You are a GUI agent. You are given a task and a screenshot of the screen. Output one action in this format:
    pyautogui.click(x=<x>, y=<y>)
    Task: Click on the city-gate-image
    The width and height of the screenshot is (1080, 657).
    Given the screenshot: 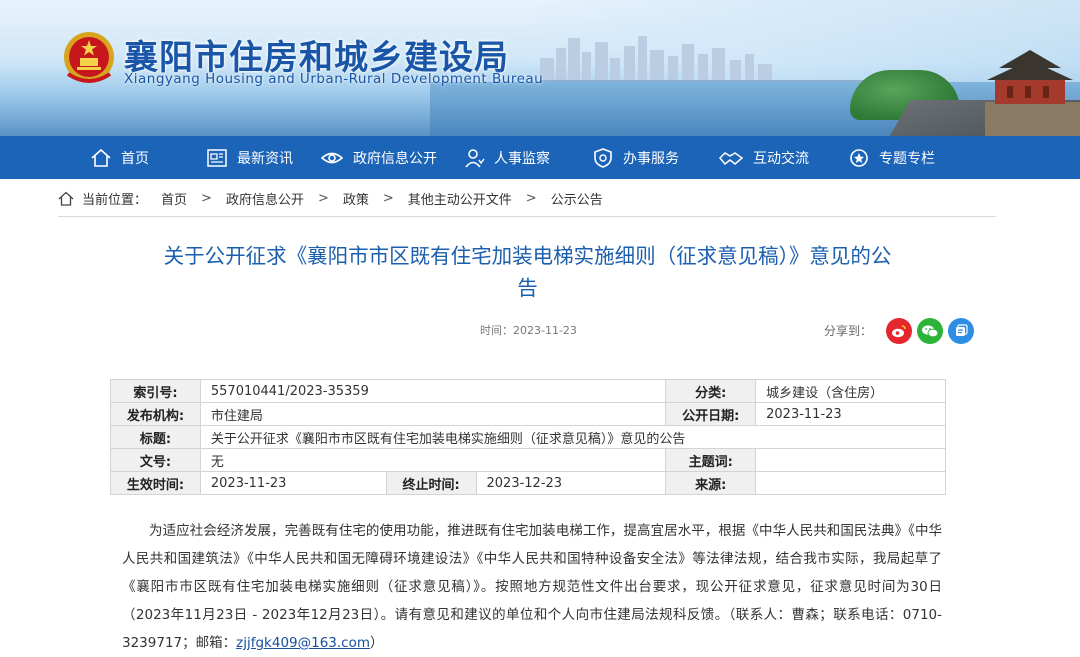 What is the action you would take?
    pyautogui.click(x=1032, y=93)
    